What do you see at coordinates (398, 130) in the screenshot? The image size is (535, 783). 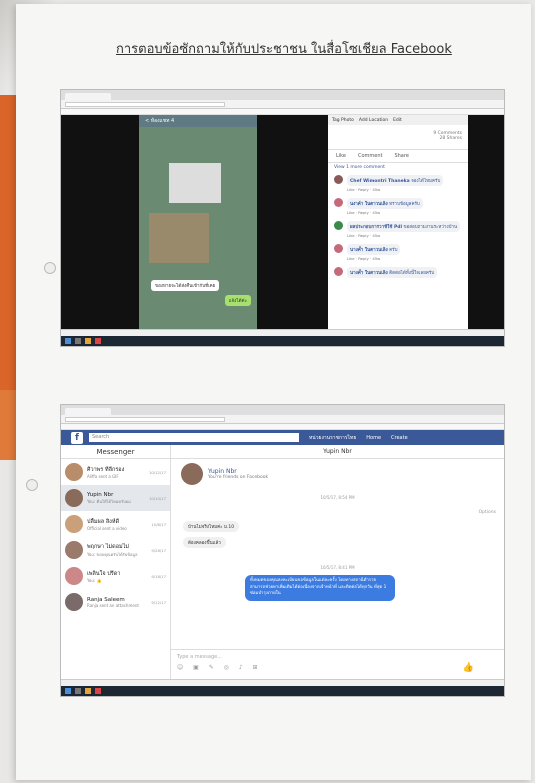 I see `comments-count: 9 Comments` at bounding box center [398, 130].